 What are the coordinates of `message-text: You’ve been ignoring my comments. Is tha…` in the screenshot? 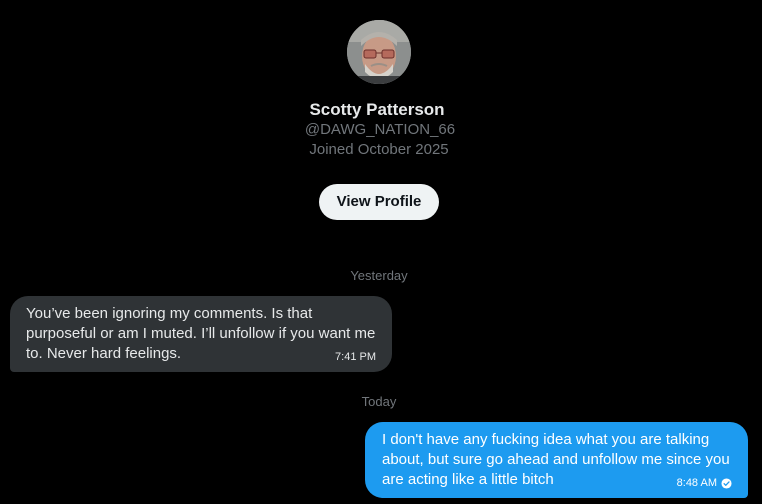 It's located at (201, 333).